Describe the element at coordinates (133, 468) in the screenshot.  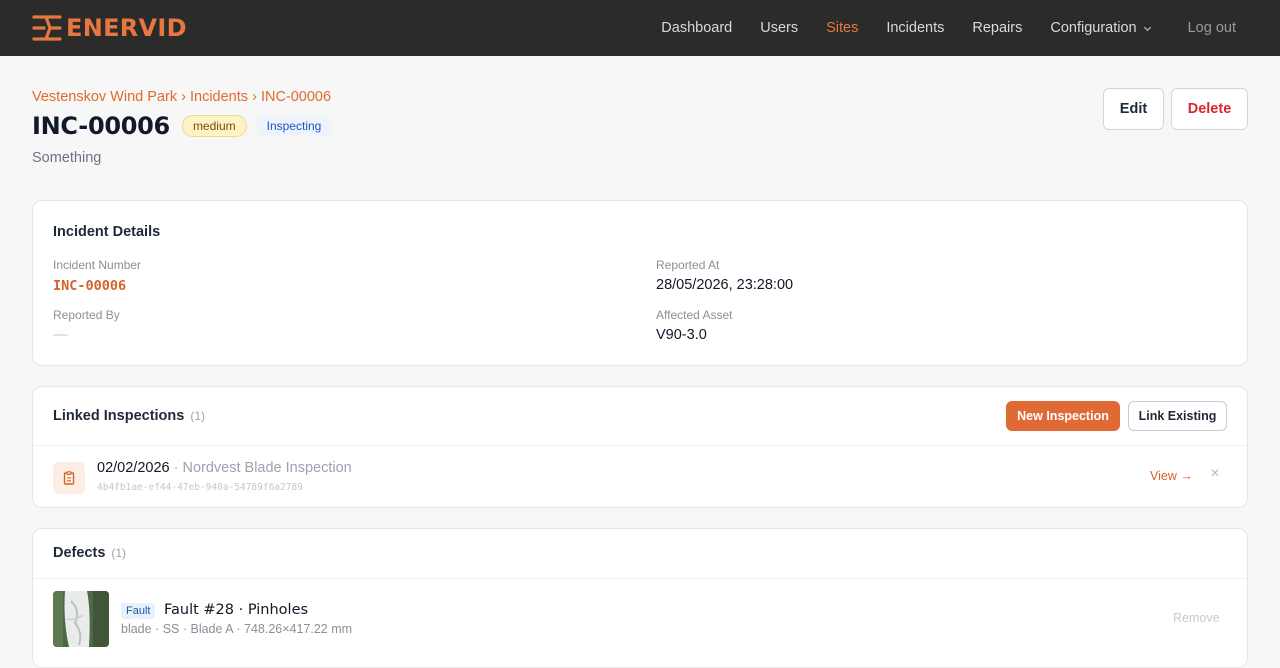
I see `inspection-date: 02/02/2026` at that location.